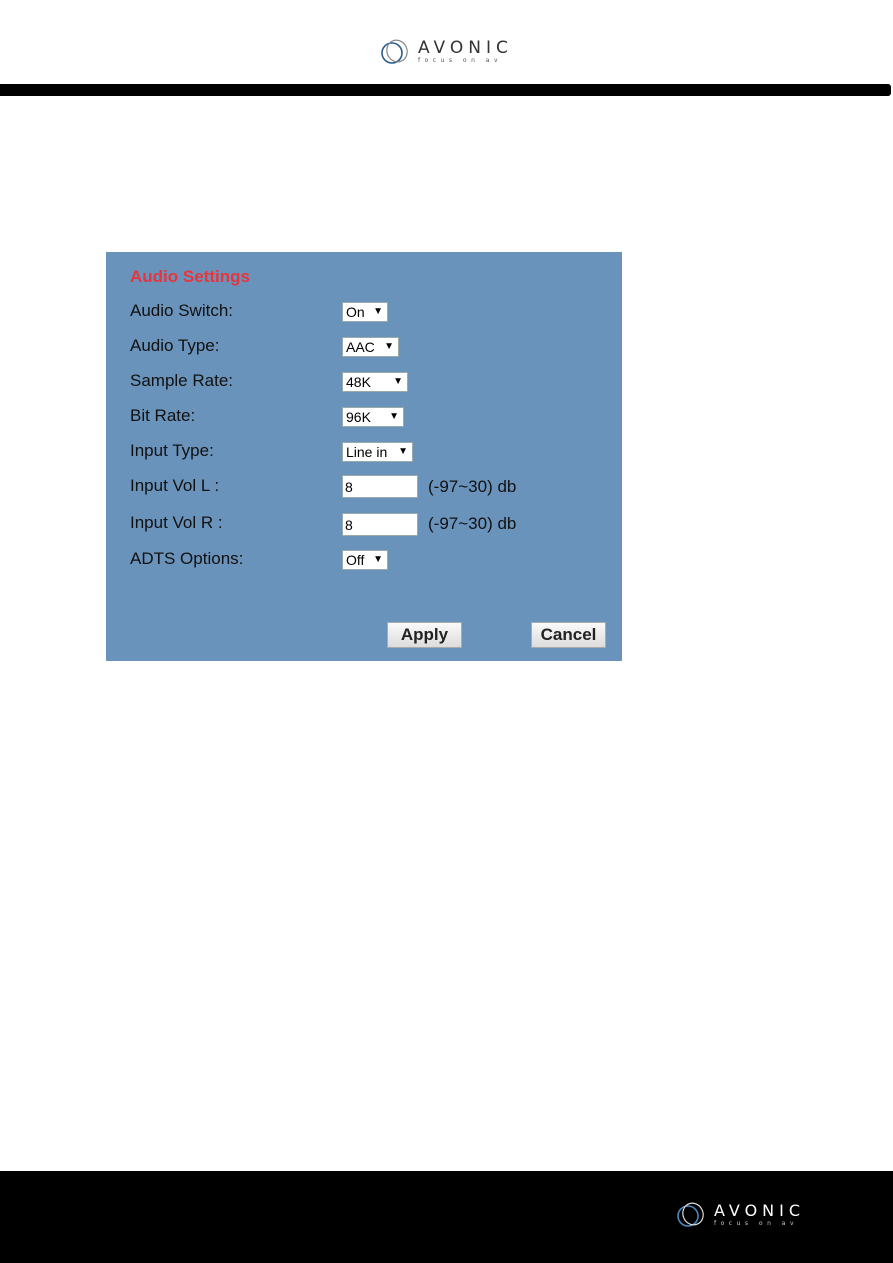 The height and width of the screenshot is (1263, 893). I want to click on input-type-select: Line in ▼, so click(377, 452).